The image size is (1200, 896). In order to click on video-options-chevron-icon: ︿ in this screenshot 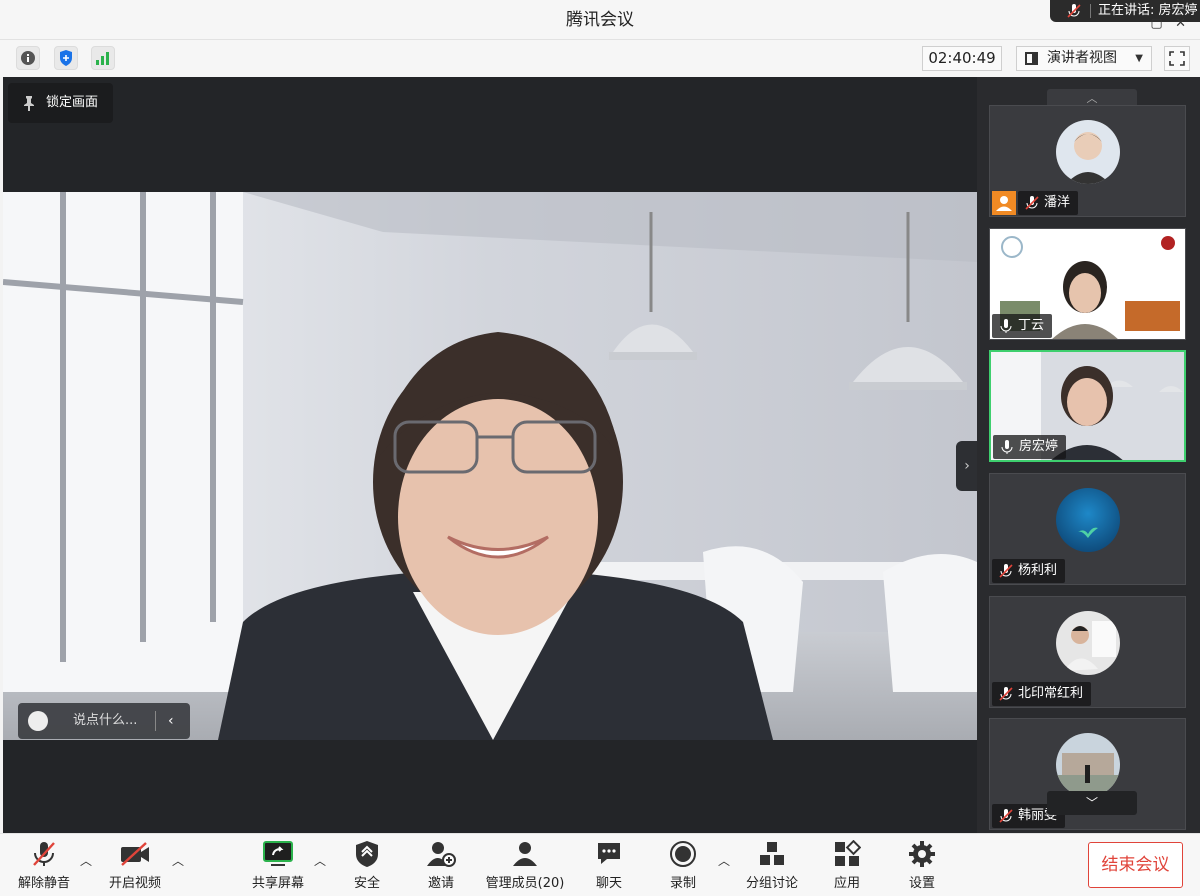, I will do `click(178, 860)`.